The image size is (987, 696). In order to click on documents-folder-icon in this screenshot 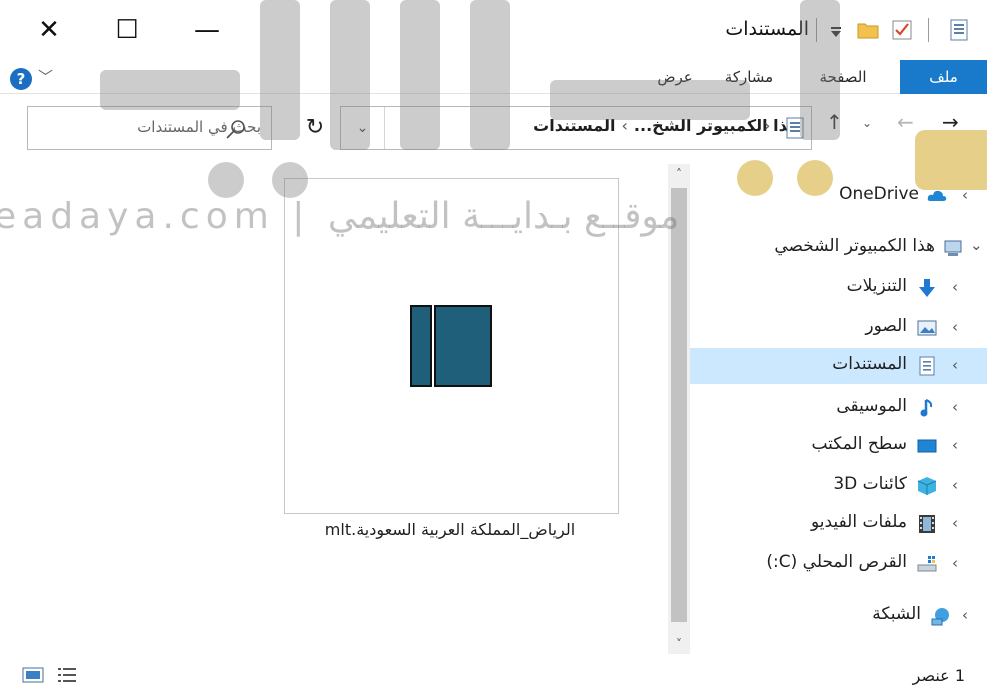, I will do `click(959, 30)`.